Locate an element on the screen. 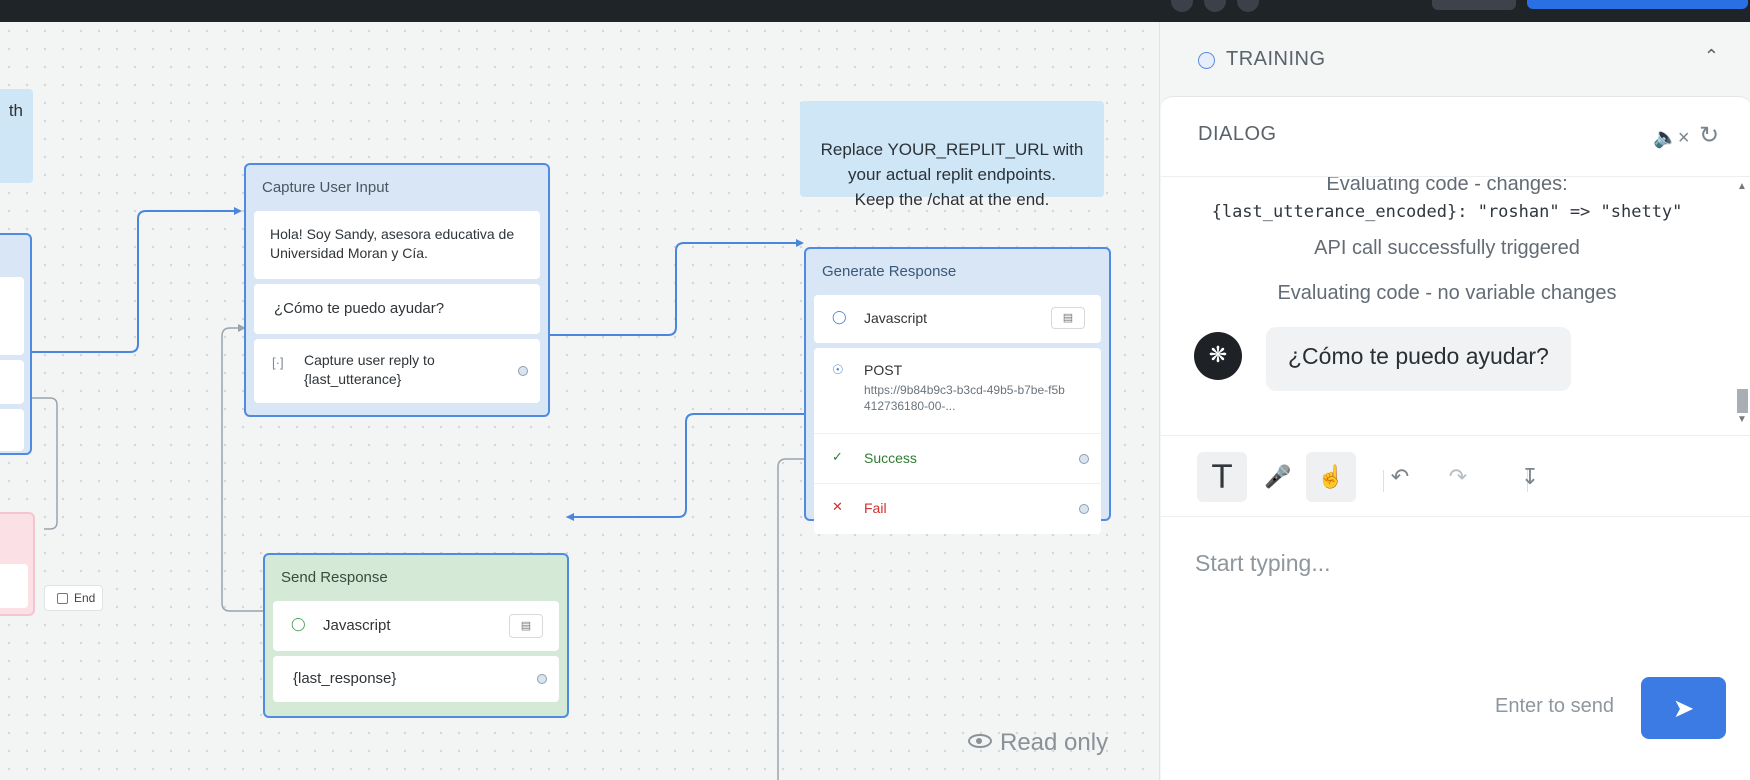 Image resolution: width=1750 pixels, height=780 pixels. end-icon is located at coordinates (62, 598).